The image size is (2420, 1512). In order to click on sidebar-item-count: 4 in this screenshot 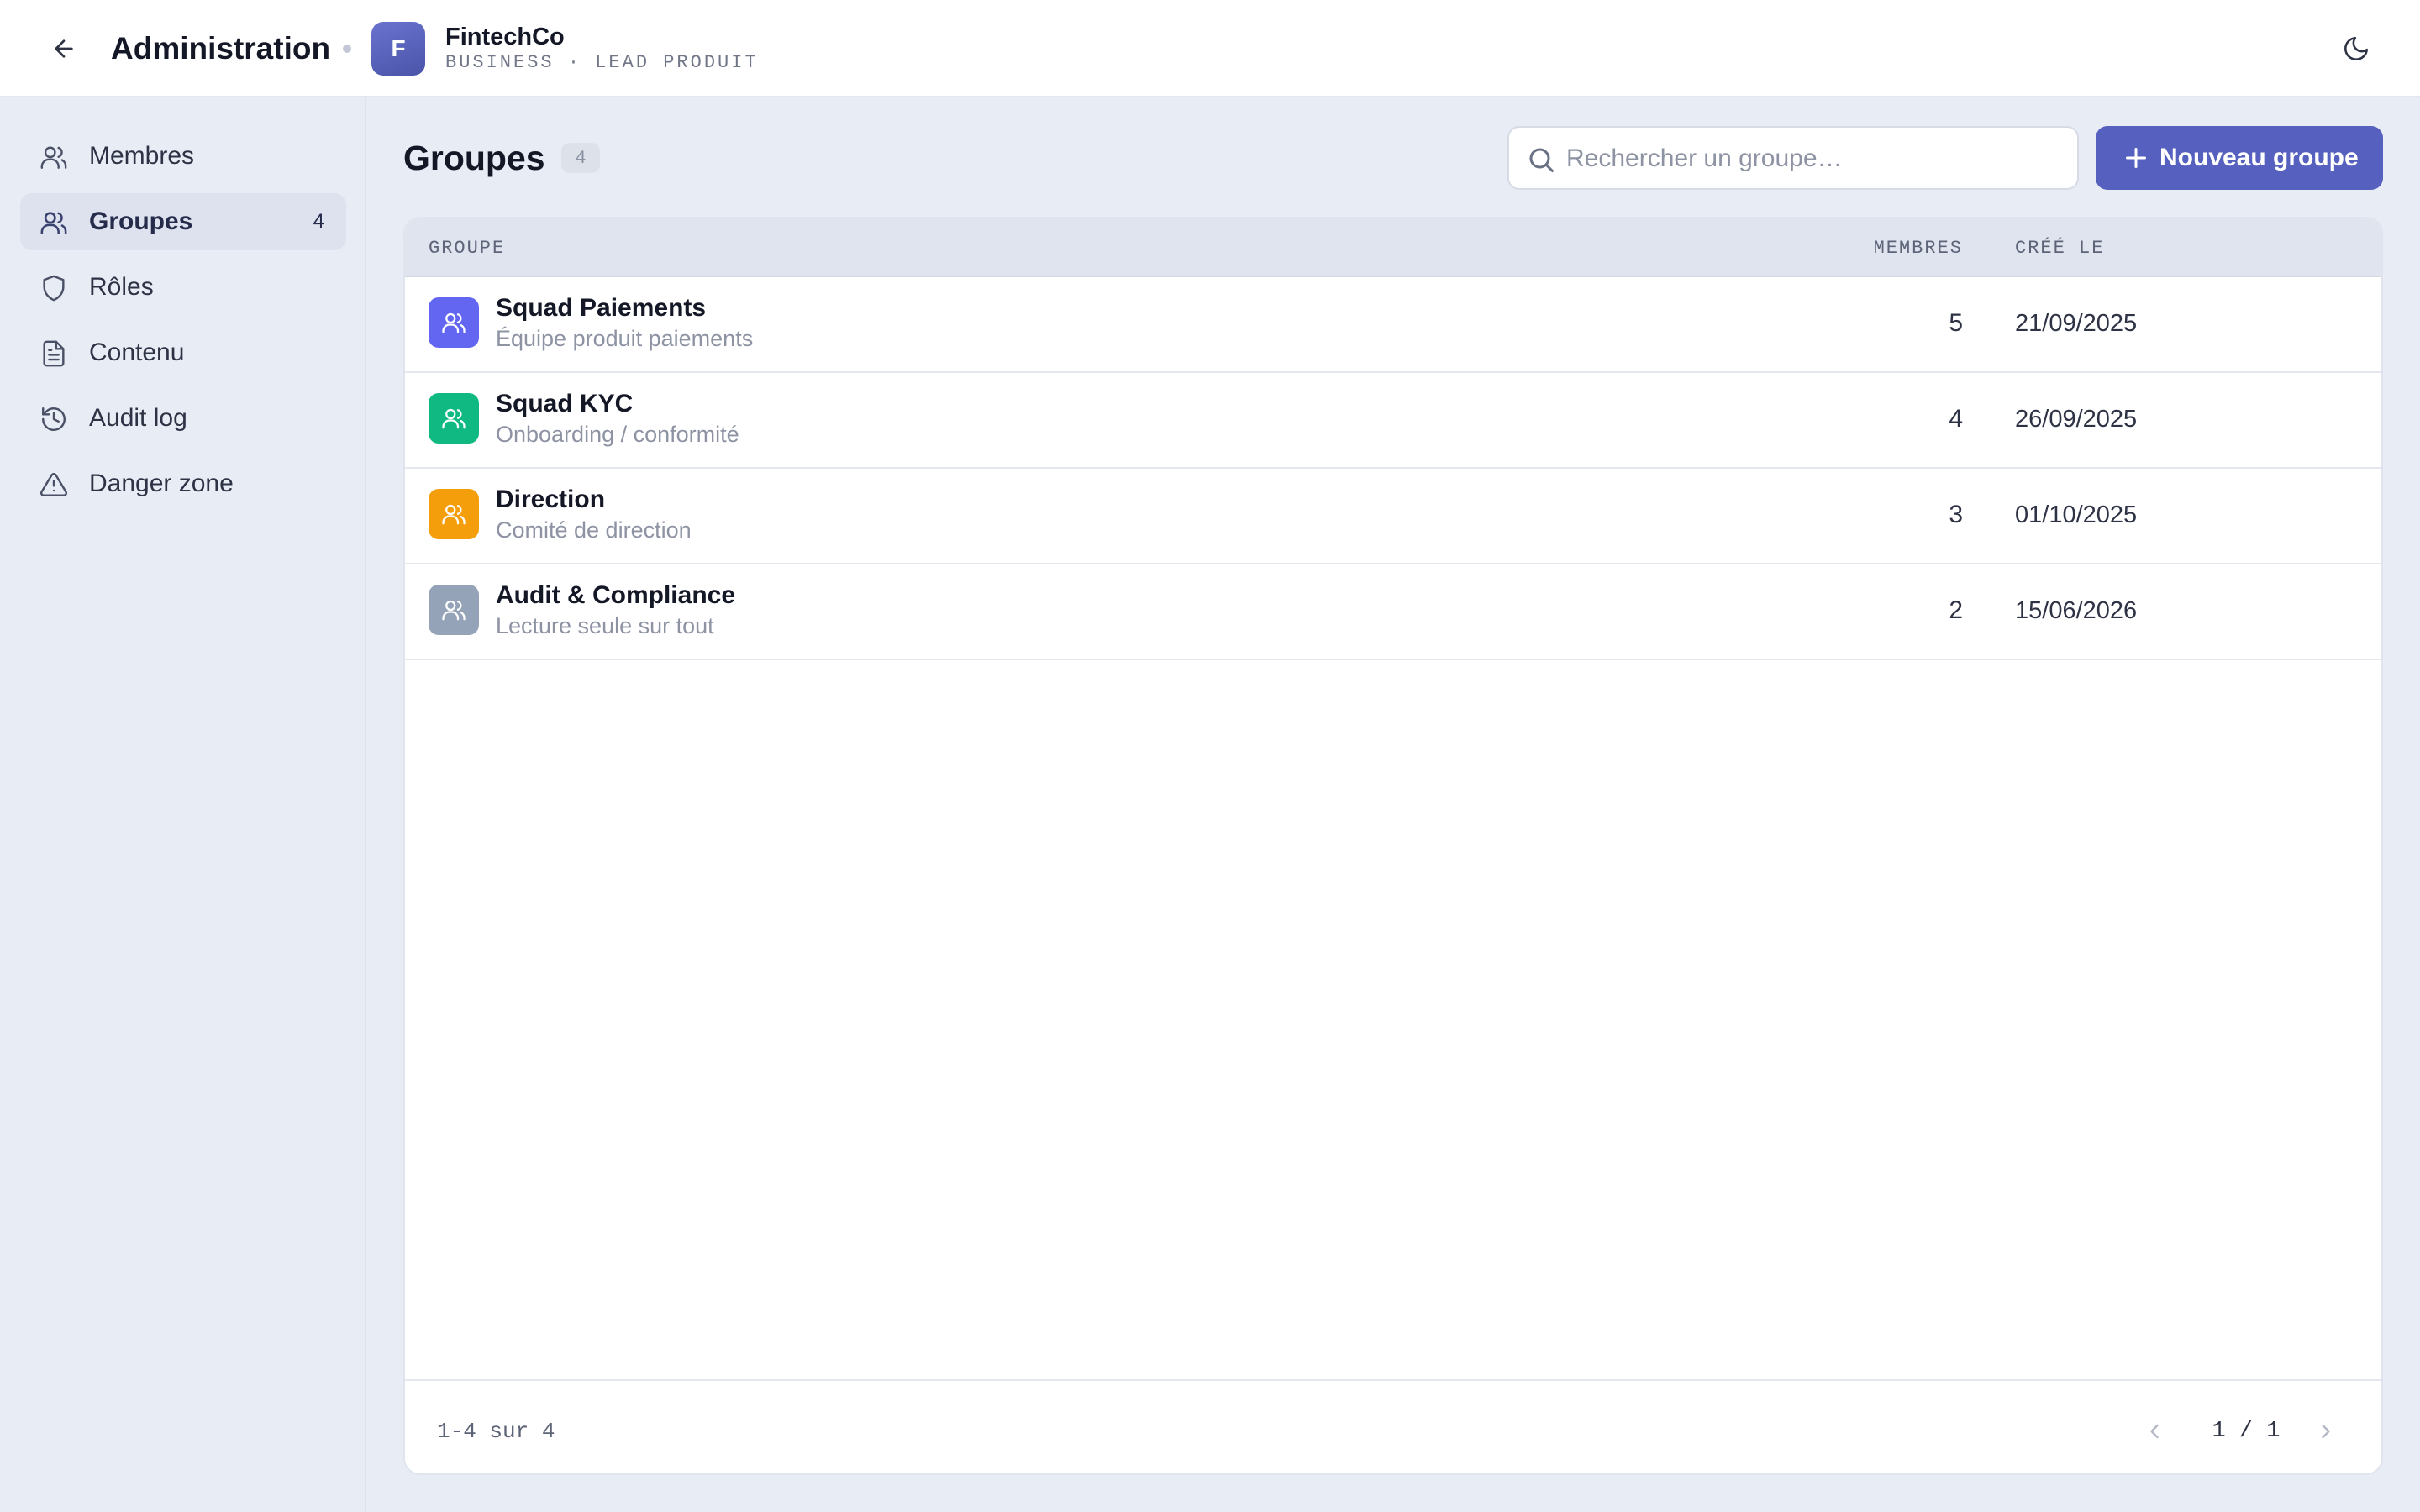, I will do `click(318, 221)`.